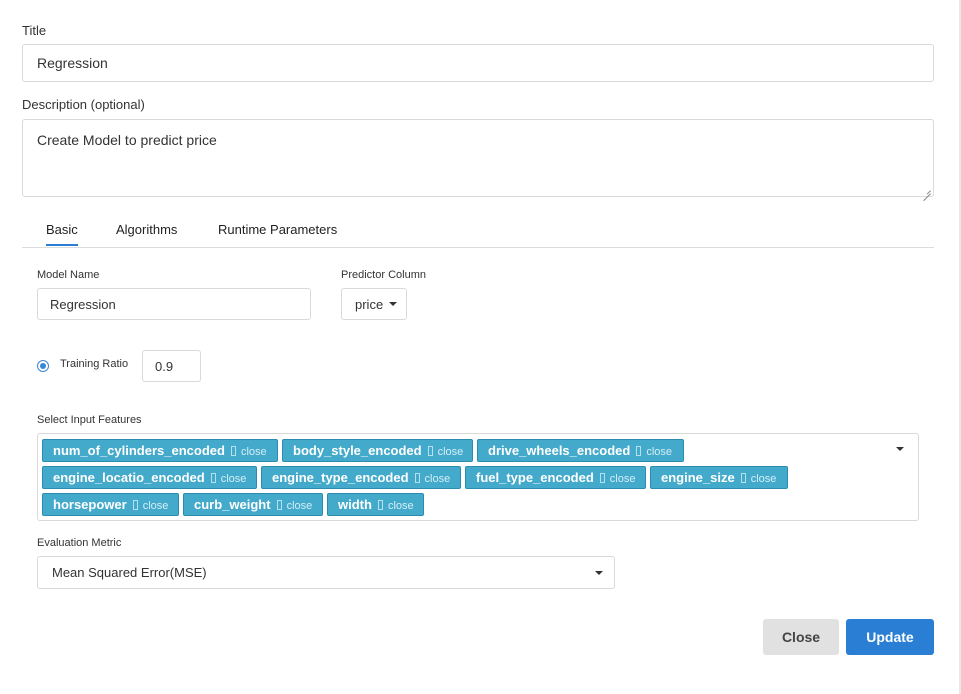  What do you see at coordinates (146, 229) in the screenshot?
I see `tab-algorithms: Algorithms` at bounding box center [146, 229].